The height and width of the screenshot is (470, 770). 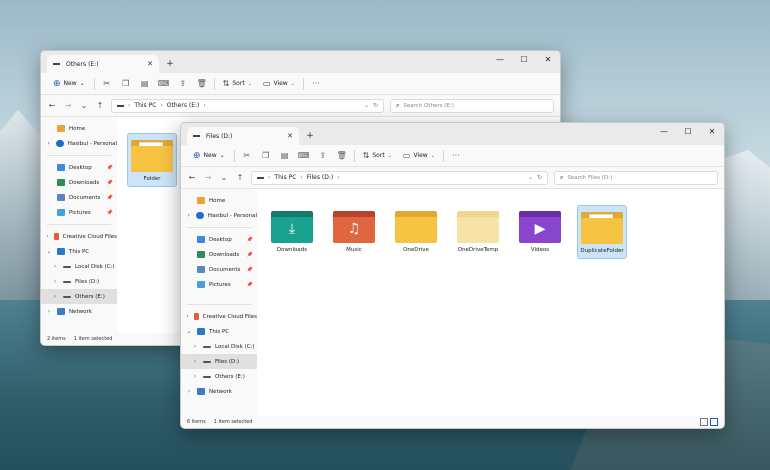 I want to click on title-bar: Files (D:) ✕ + — ☐ ✕, so click(x=452, y=134).